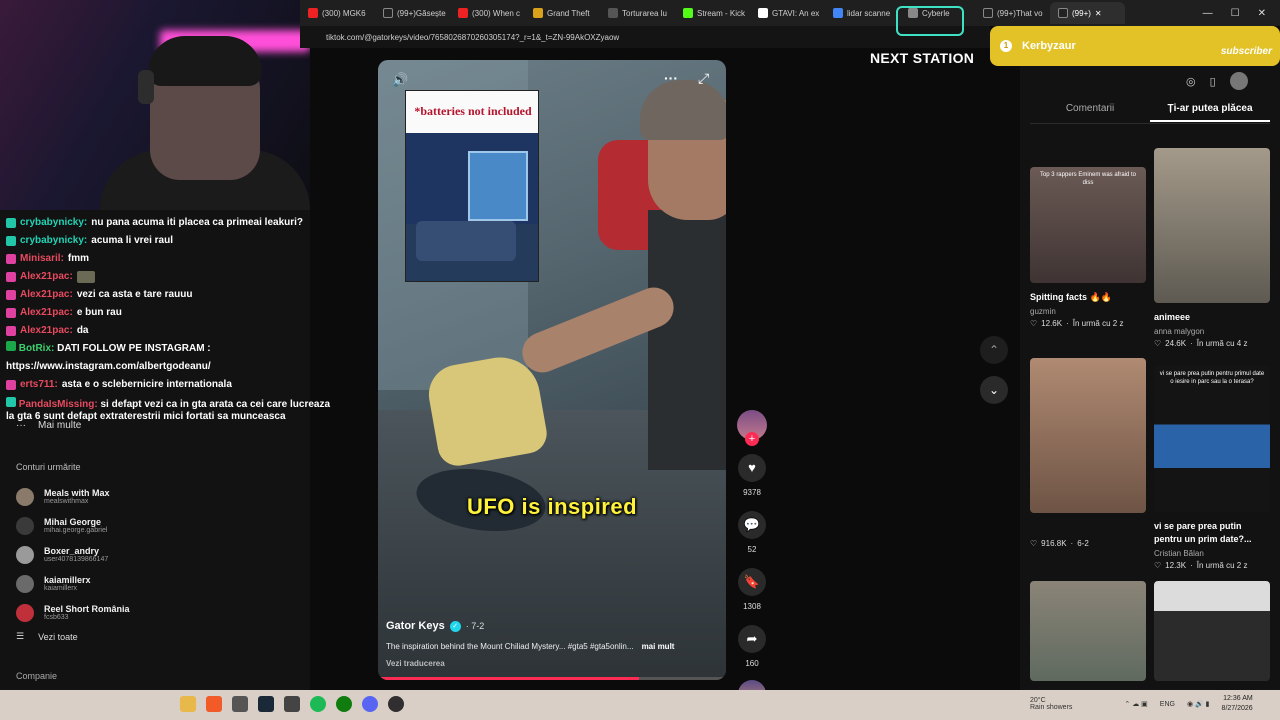 Image resolution: width=1280 pixels, height=720 pixels. What do you see at coordinates (712, 13) in the screenshot?
I see `browser-tab: Stream - Kick` at bounding box center [712, 13].